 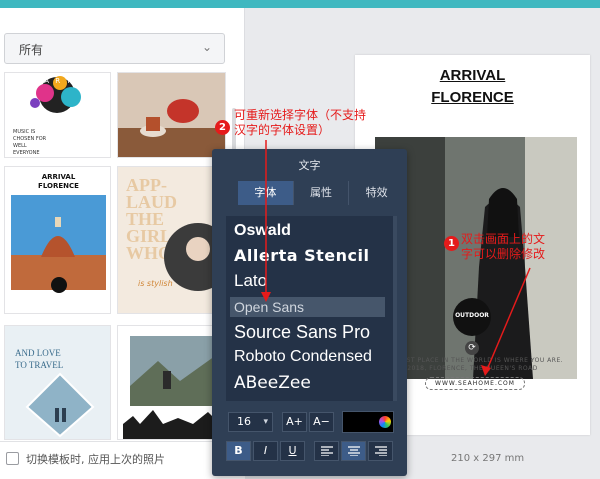 I want to click on annotation-note-2: 可重新选择字体（不支持 汉字的字体设置）, so click(x=300, y=122).